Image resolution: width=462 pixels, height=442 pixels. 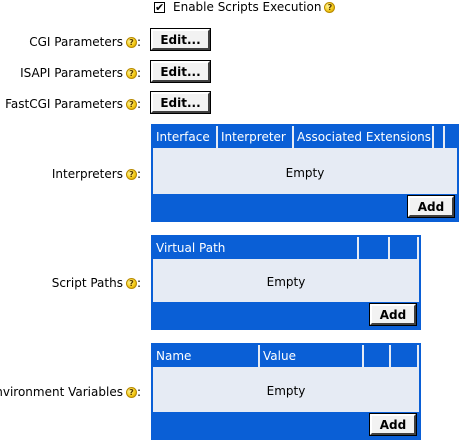 I want to click on fastcgi-parameters-row: FastCGI Parameters?:, so click(x=73, y=104).